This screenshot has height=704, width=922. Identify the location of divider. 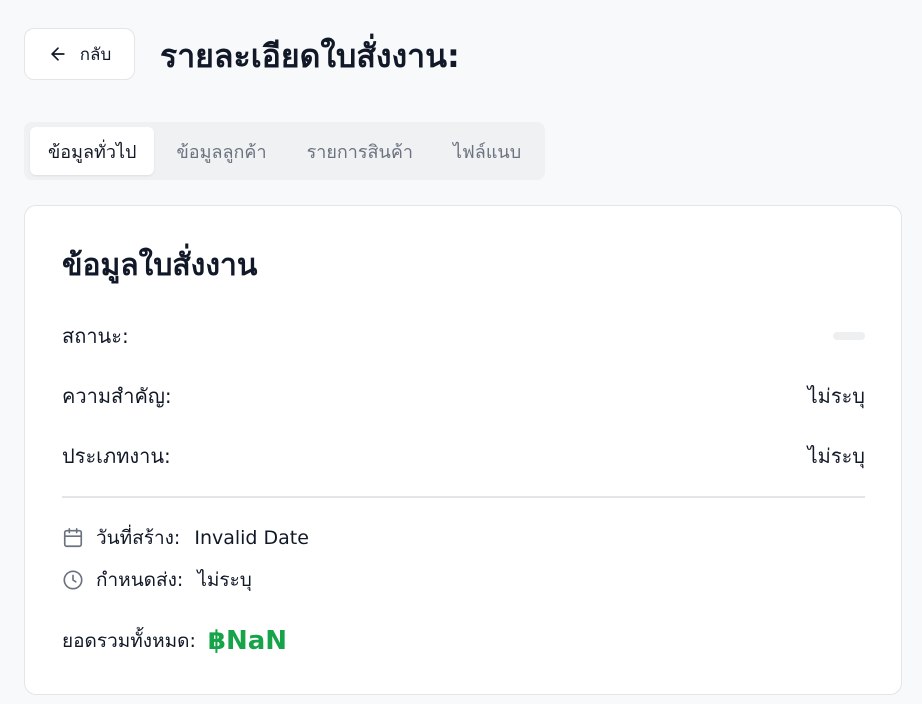
(463, 497).